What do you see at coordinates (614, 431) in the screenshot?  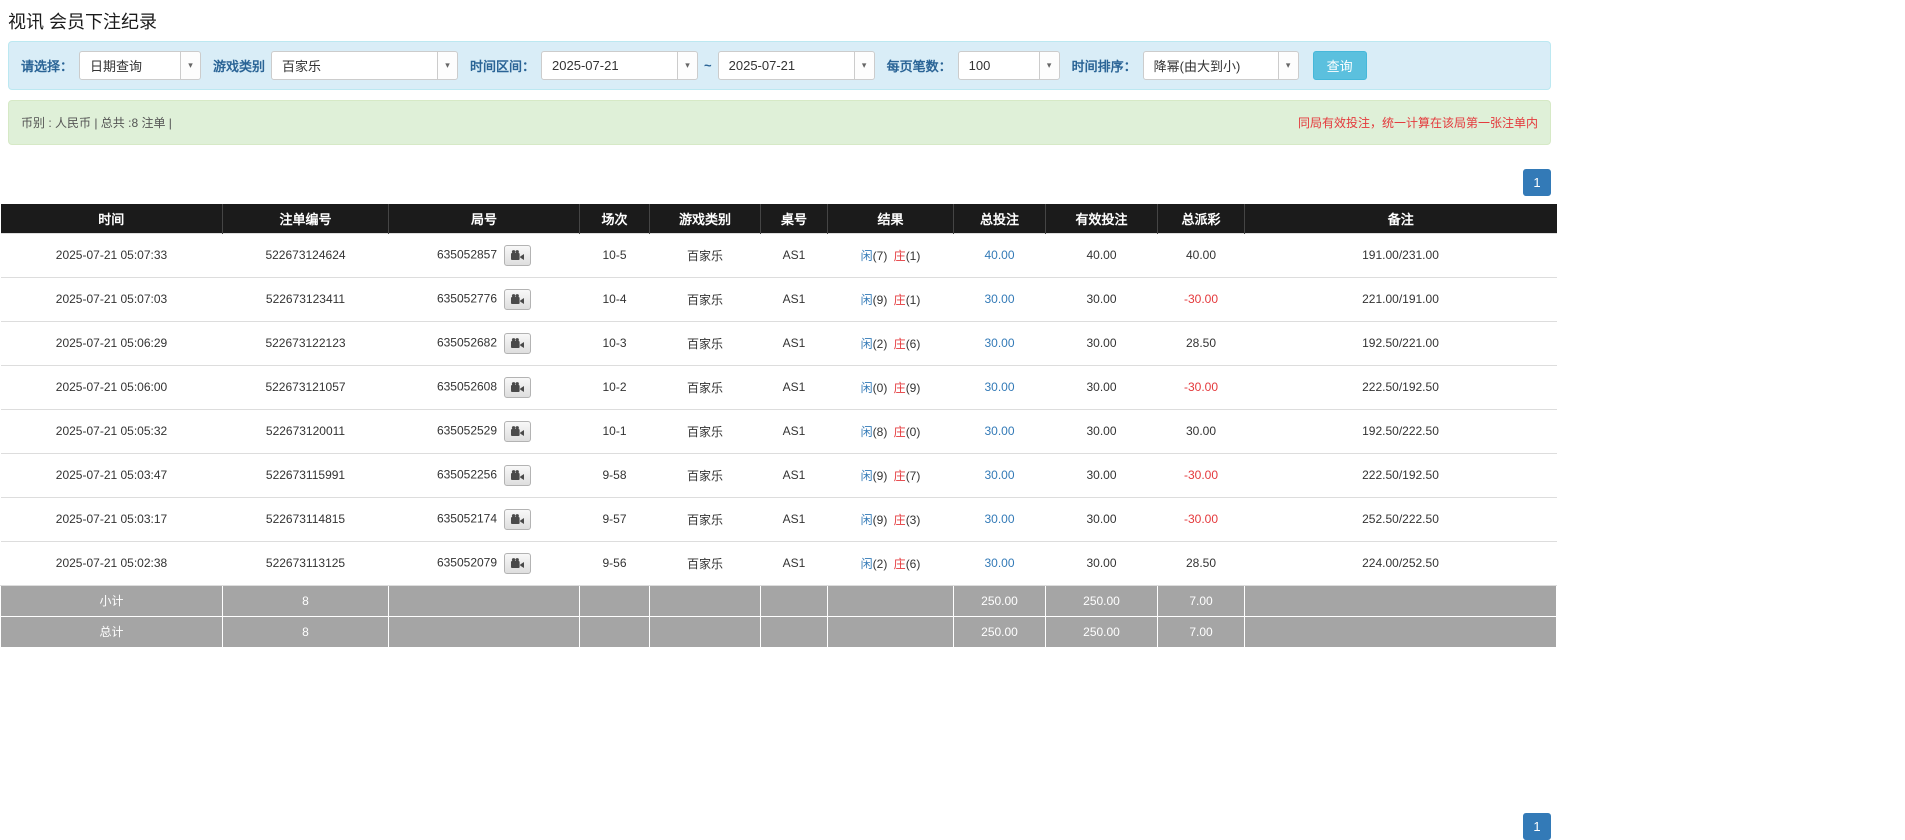 I see `cell-session: 10-1` at bounding box center [614, 431].